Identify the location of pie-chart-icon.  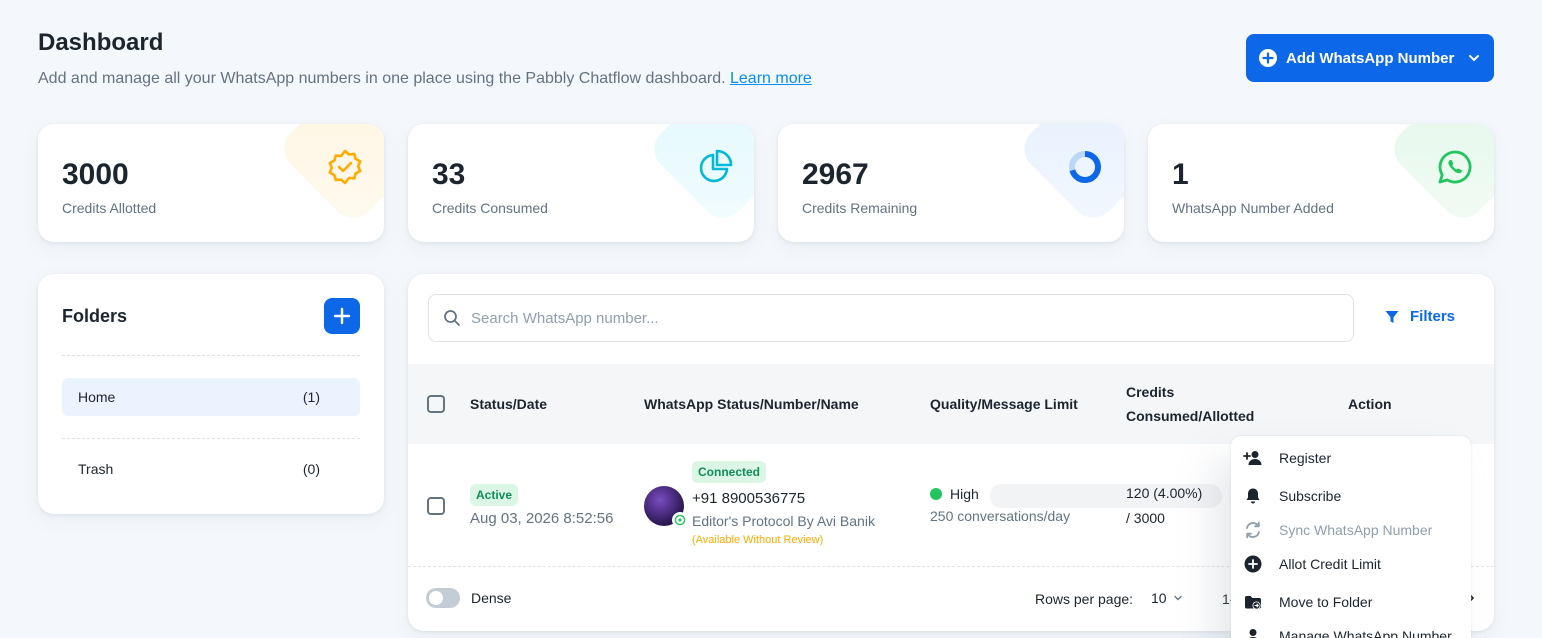
(716, 166).